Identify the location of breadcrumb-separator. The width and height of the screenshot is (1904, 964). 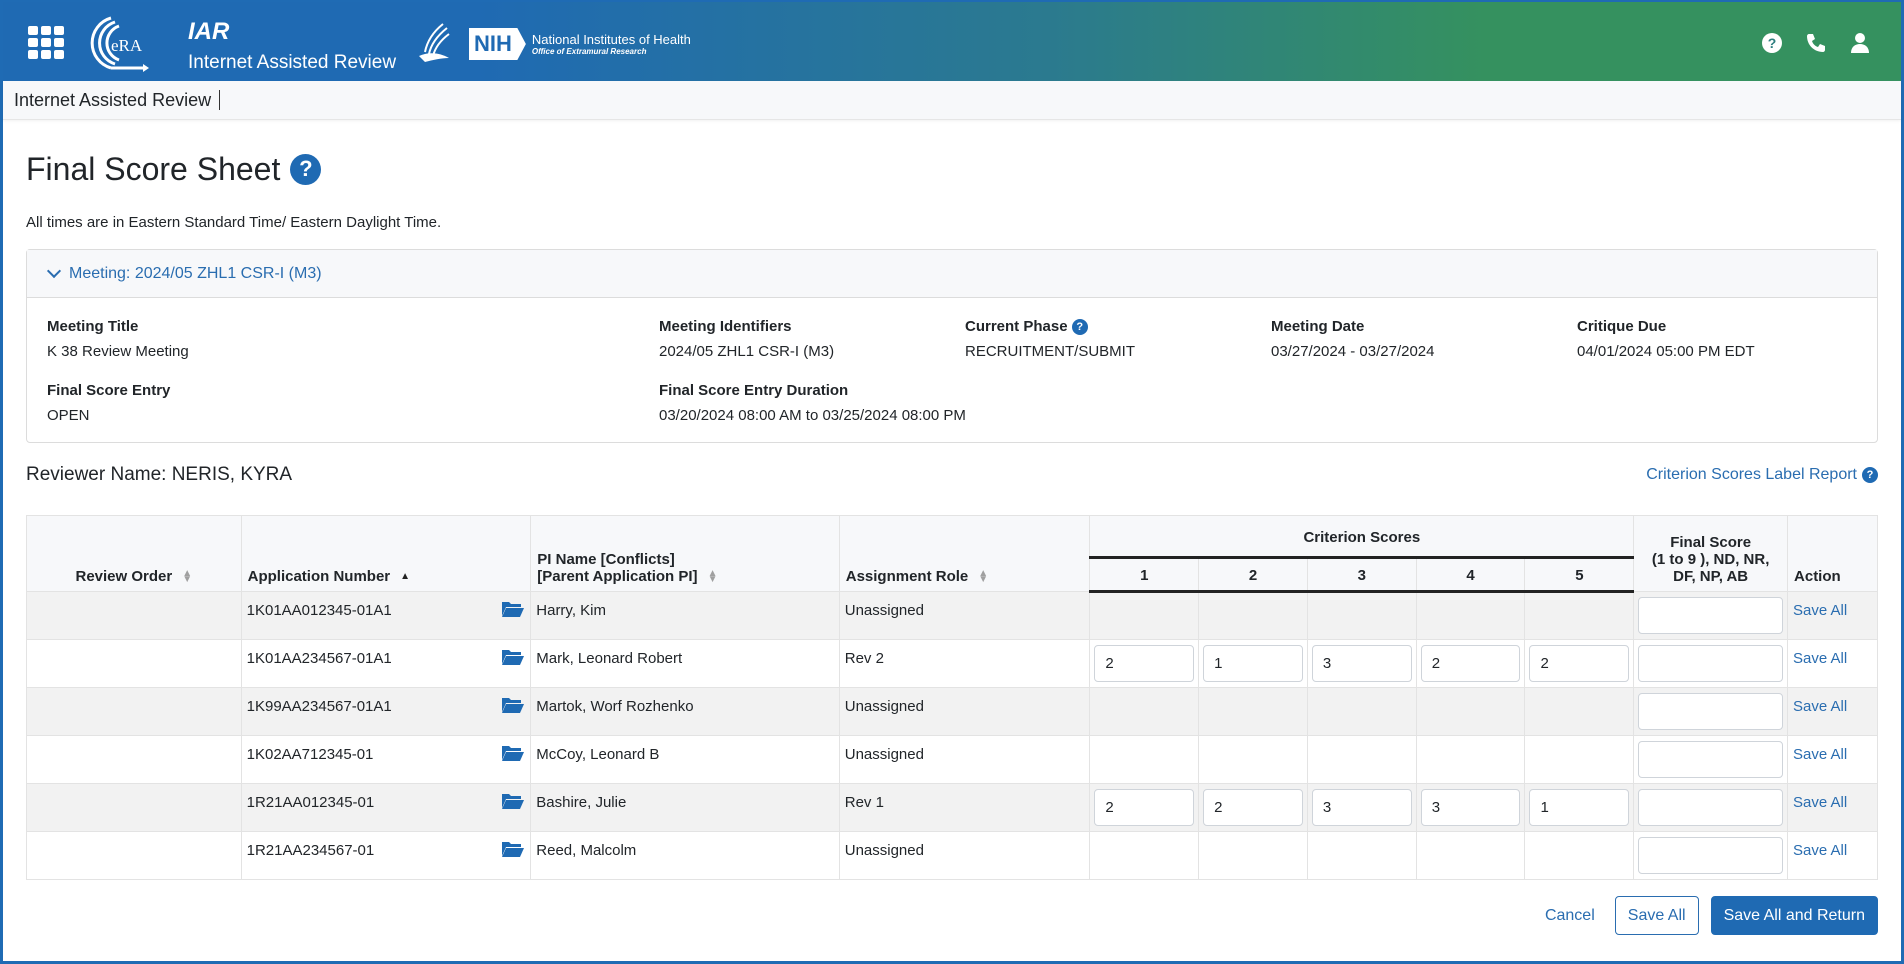
(220, 100).